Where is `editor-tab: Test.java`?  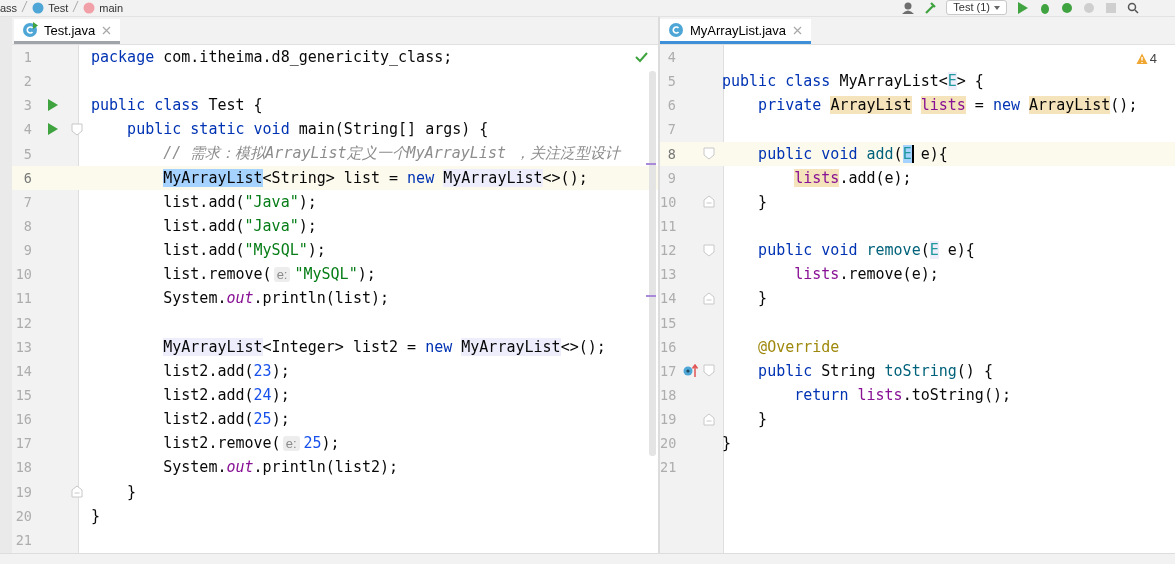
editor-tab: Test.java is located at coordinates (67, 31).